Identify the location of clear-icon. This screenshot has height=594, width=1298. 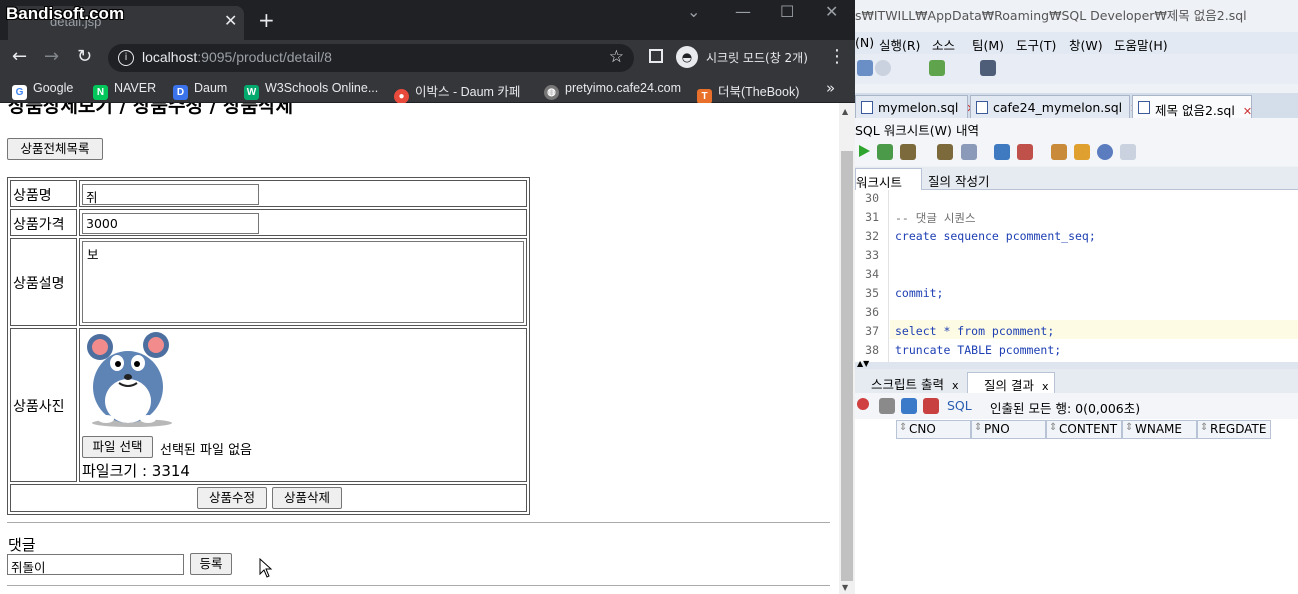
(1082, 152).